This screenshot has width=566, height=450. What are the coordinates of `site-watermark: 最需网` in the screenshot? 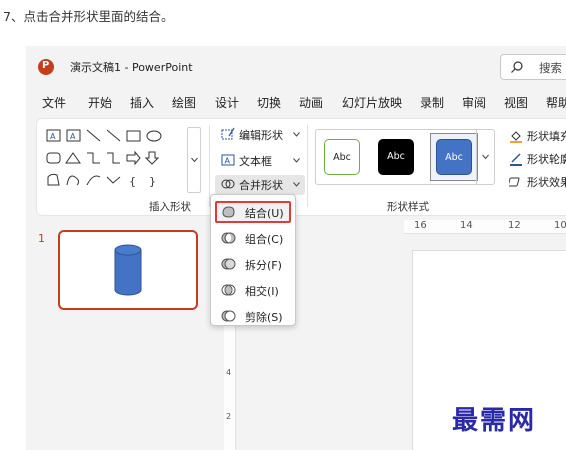 It's located at (494, 421).